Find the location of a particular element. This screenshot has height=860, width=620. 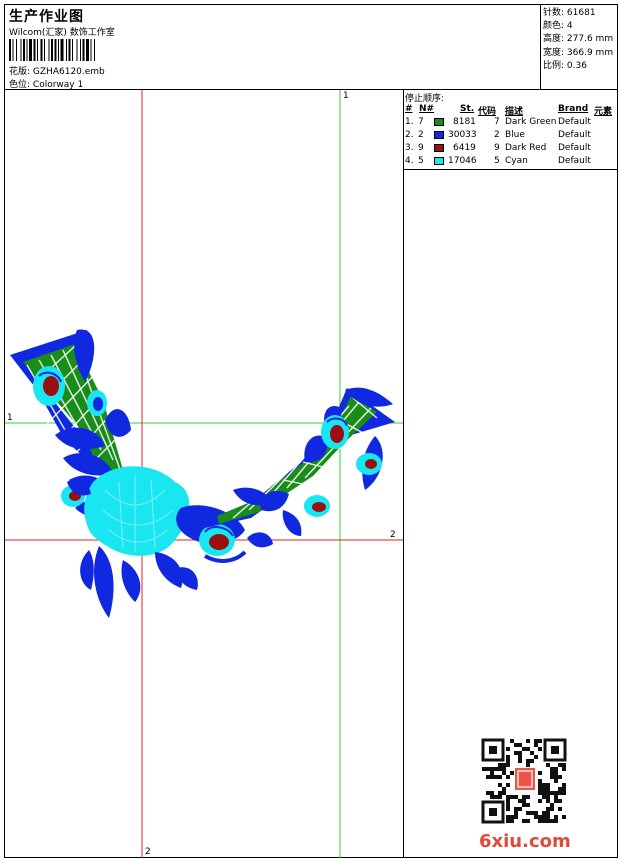

col-head-st: St. is located at coordinates (467, 109).